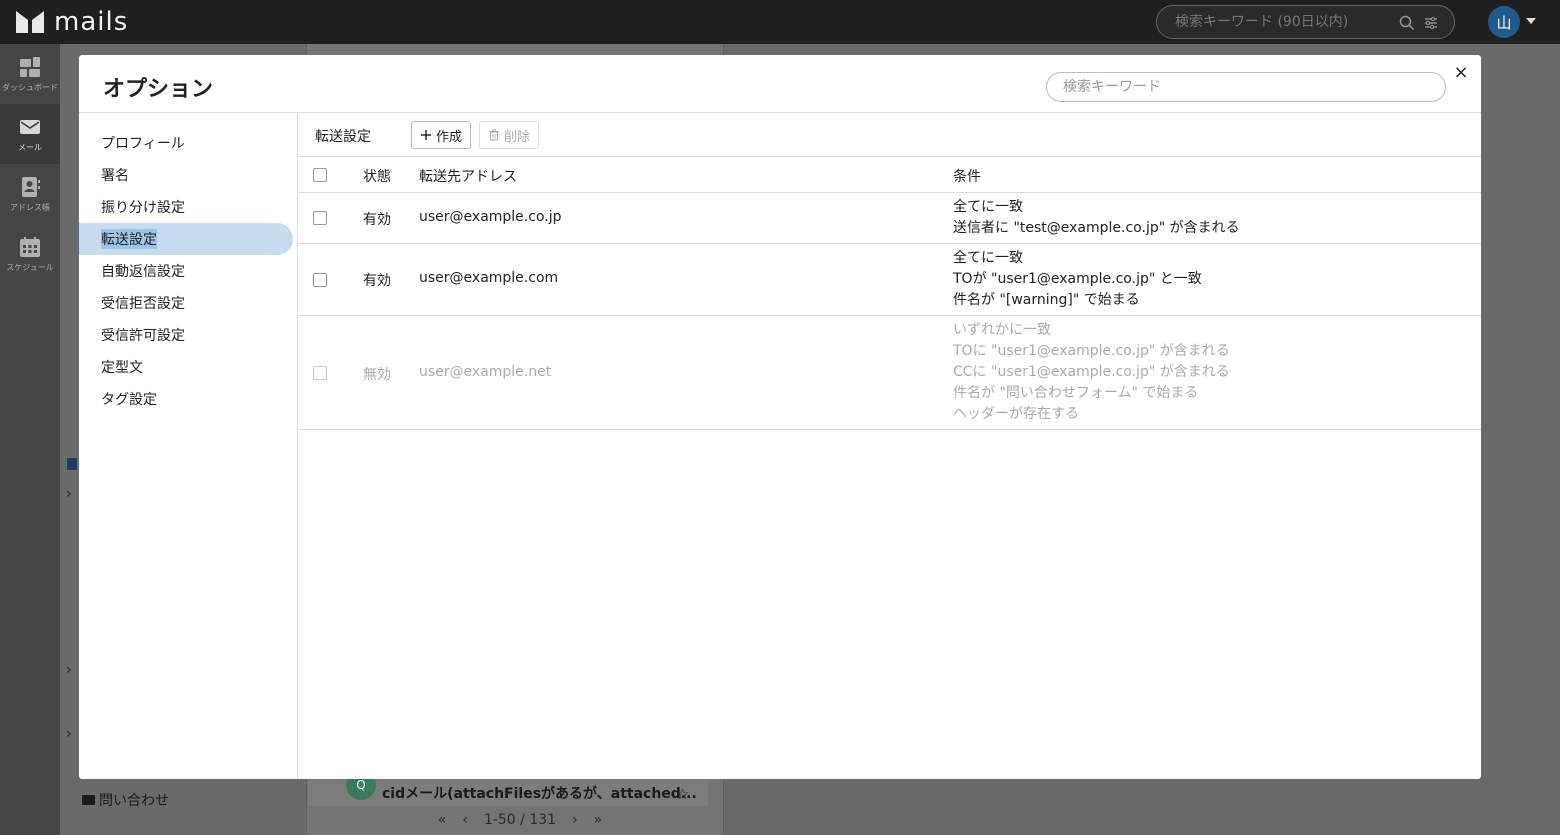 Image resolution: width=1560 pixels, height=835 pixels. What do you see at coordinates (91, 22) in the screenshot?
I see `app-name: mails` at bounding box center [91, 22].